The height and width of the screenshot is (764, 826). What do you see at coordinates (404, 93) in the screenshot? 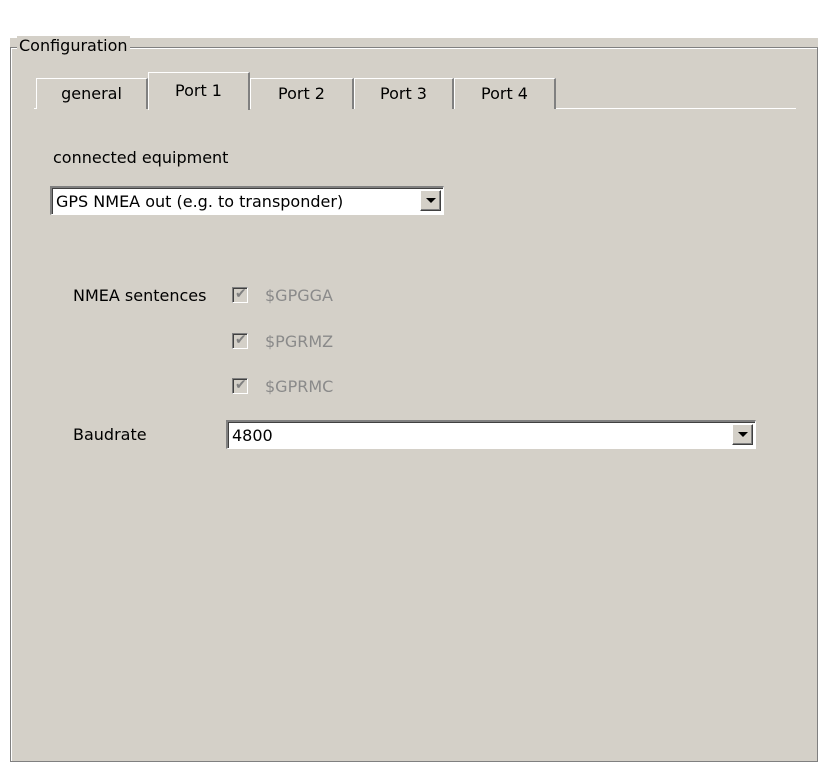
I see `tab-port-3: Port 3` at bounding box center [404, 93].